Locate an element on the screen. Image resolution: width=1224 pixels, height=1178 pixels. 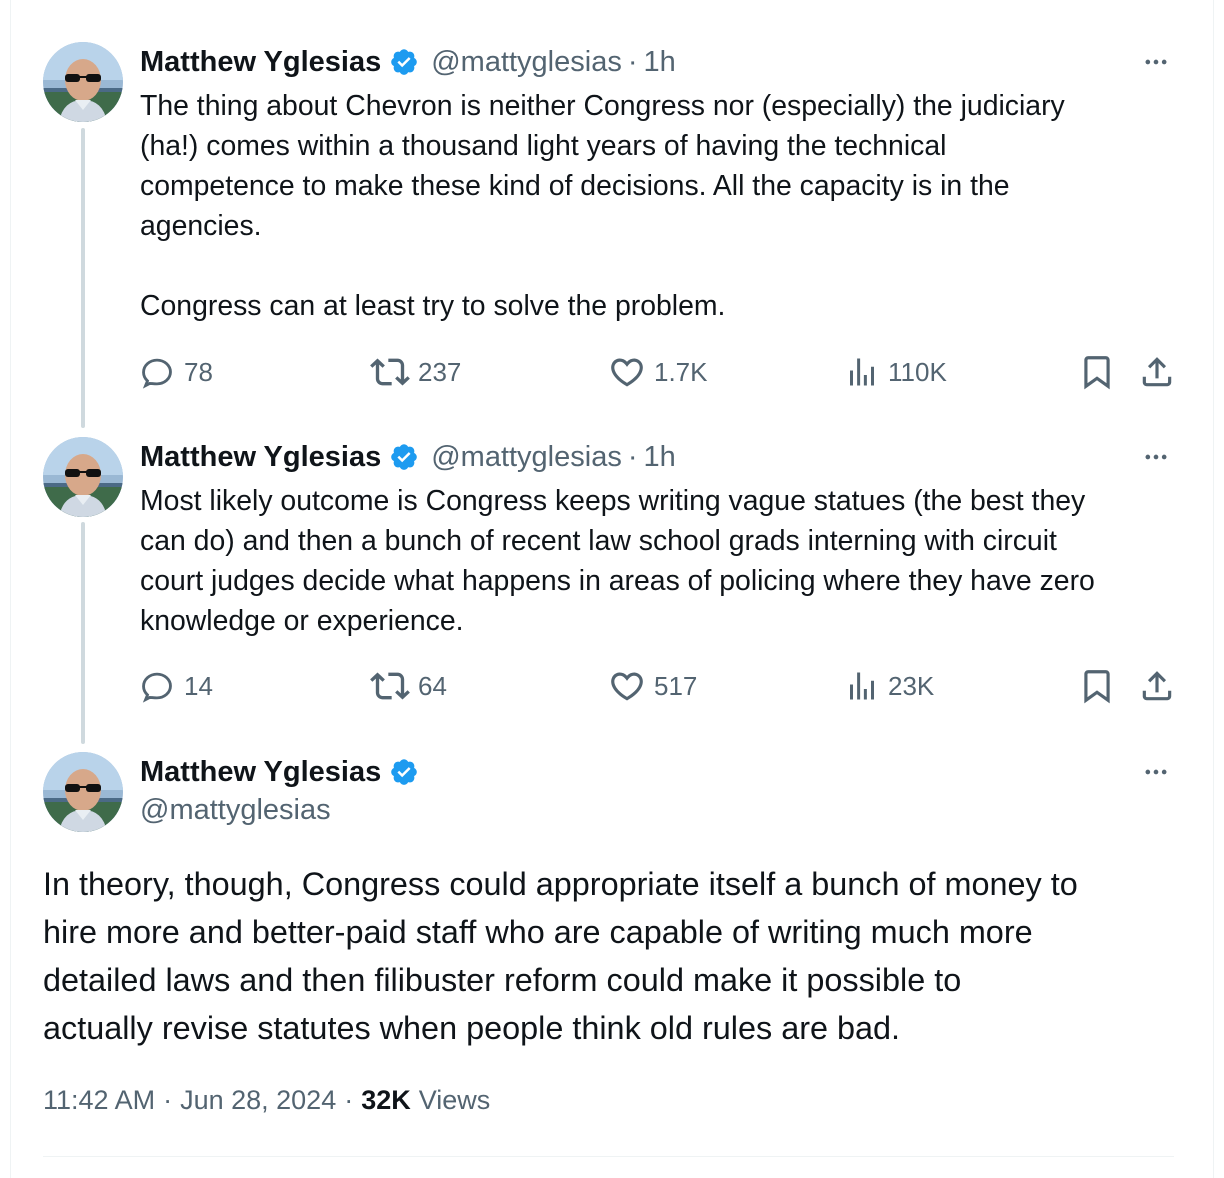
reply-button: 78 is located at coordinates (175, 372).